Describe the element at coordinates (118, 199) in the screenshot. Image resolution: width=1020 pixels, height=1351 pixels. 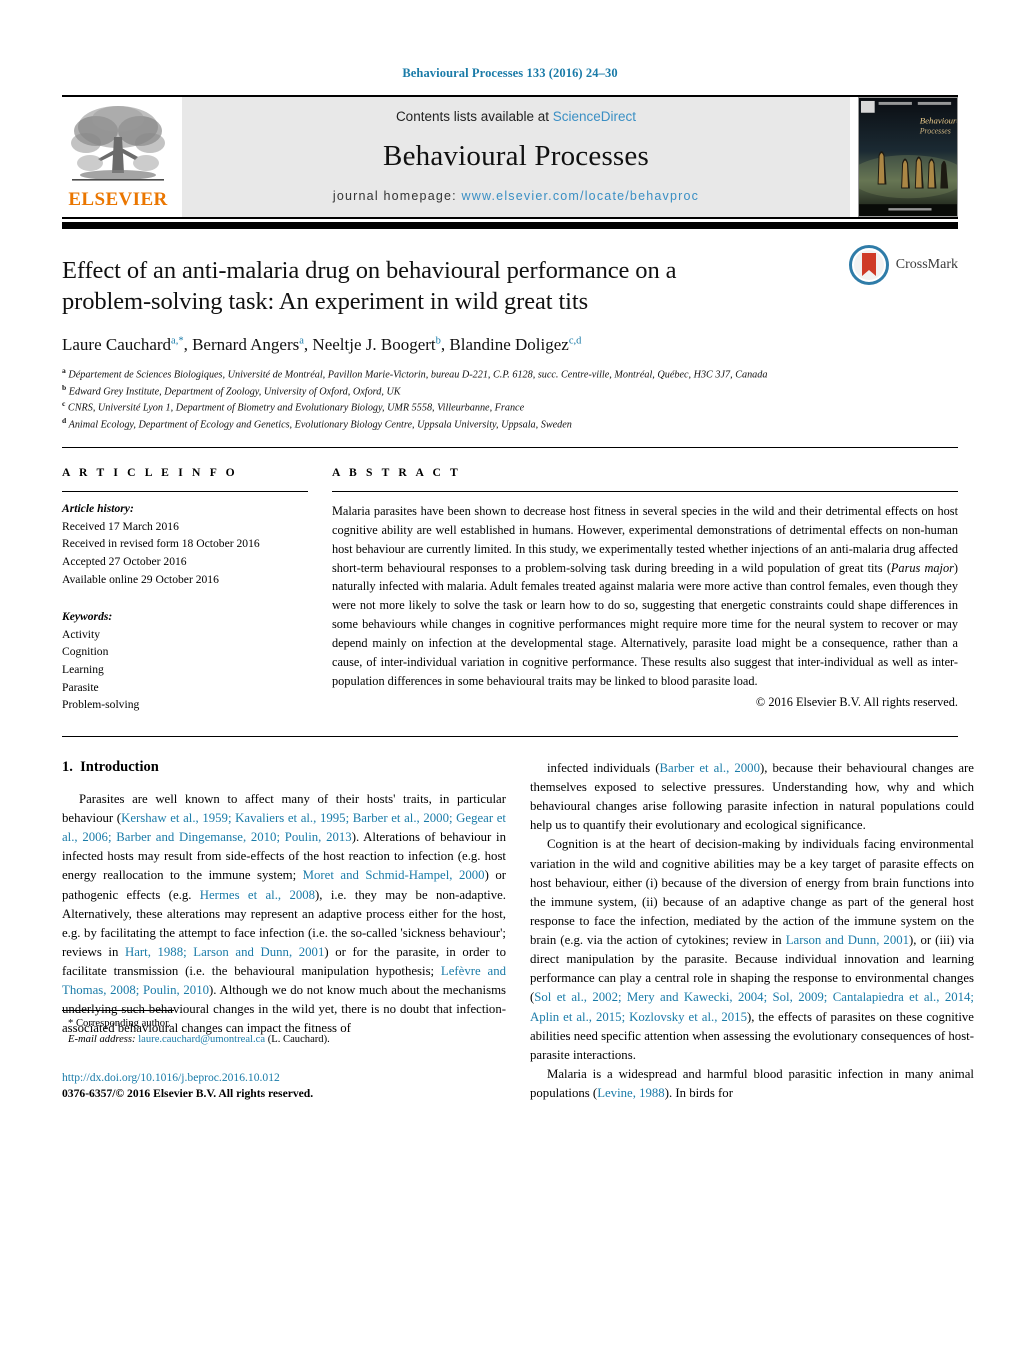
I see `elsevier-wordmark: ELSEVIER` at that location.